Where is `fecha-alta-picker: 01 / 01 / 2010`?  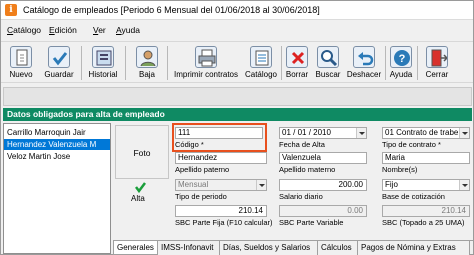
fecha-alta-picker: 01 / 01 / 2010 is located at coordinates (323, 133).